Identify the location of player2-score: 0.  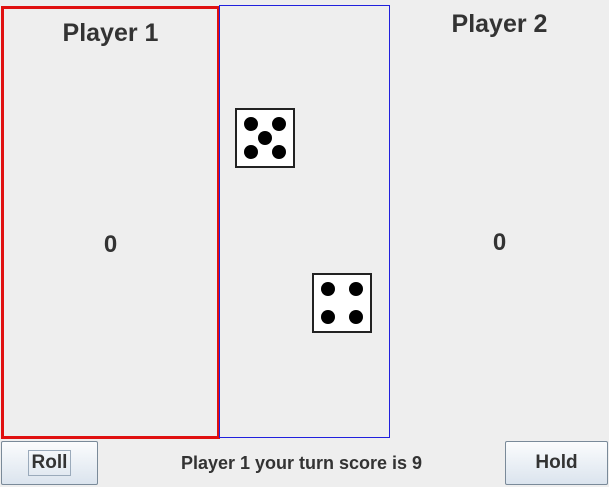
(499, 242).